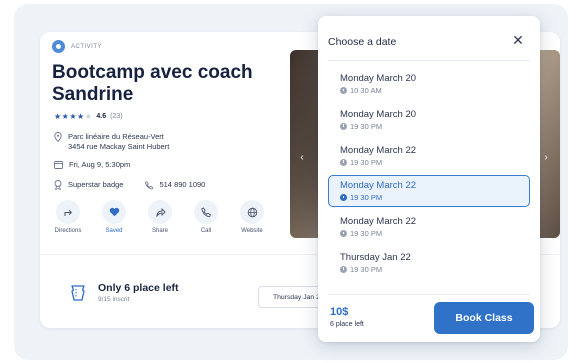 This screenshot has height=363, width=582. I want to click on price: 10$, so click(339, 312).